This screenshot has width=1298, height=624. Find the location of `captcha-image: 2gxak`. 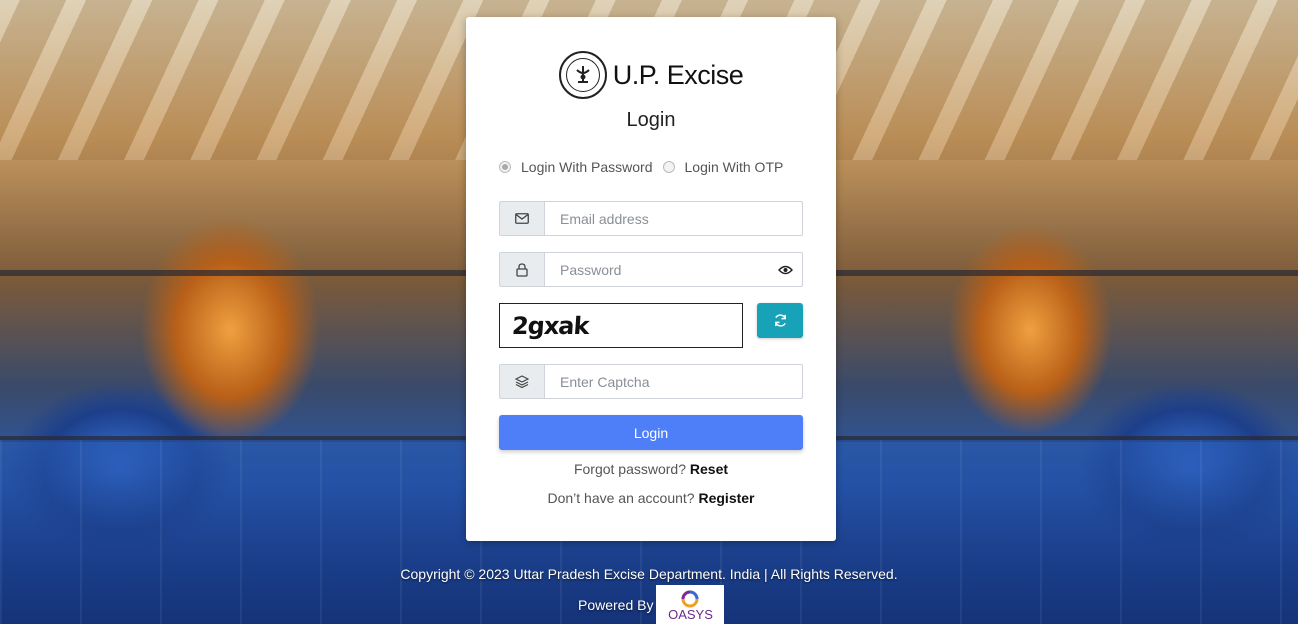

captcha-image: 2gxak is located at coordinates (621, 325).